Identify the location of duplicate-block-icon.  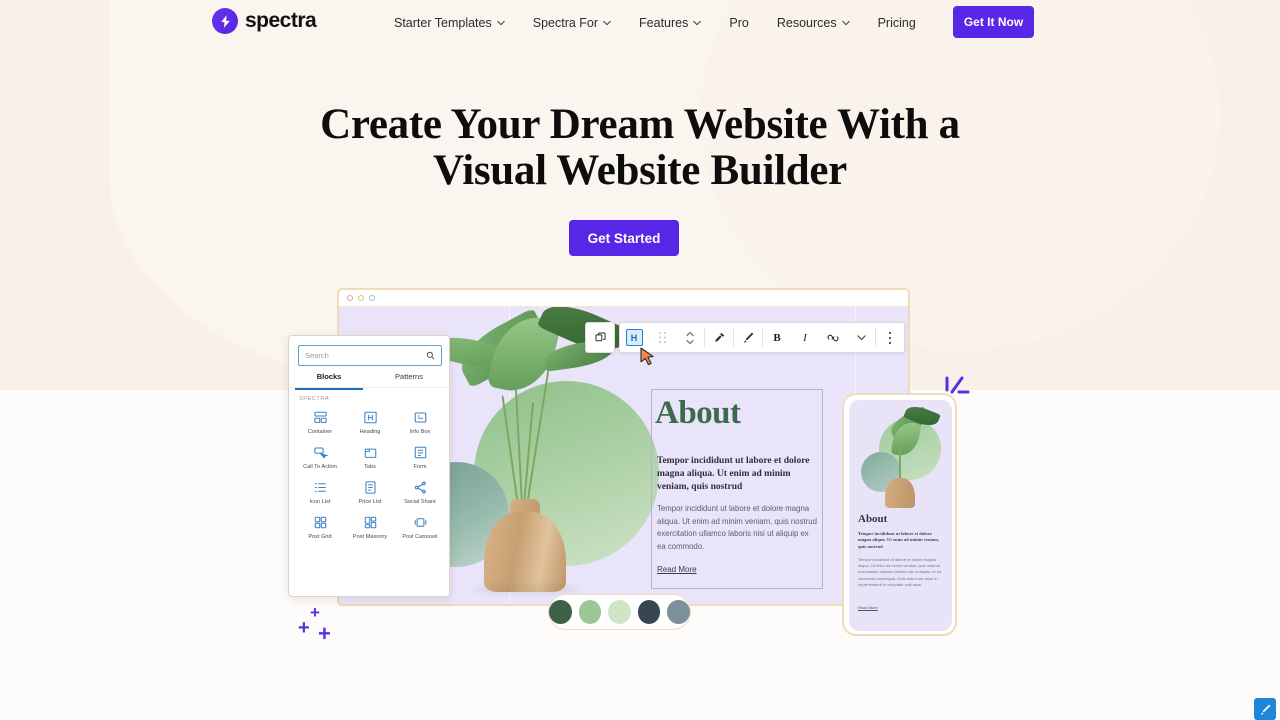
(600, 337).